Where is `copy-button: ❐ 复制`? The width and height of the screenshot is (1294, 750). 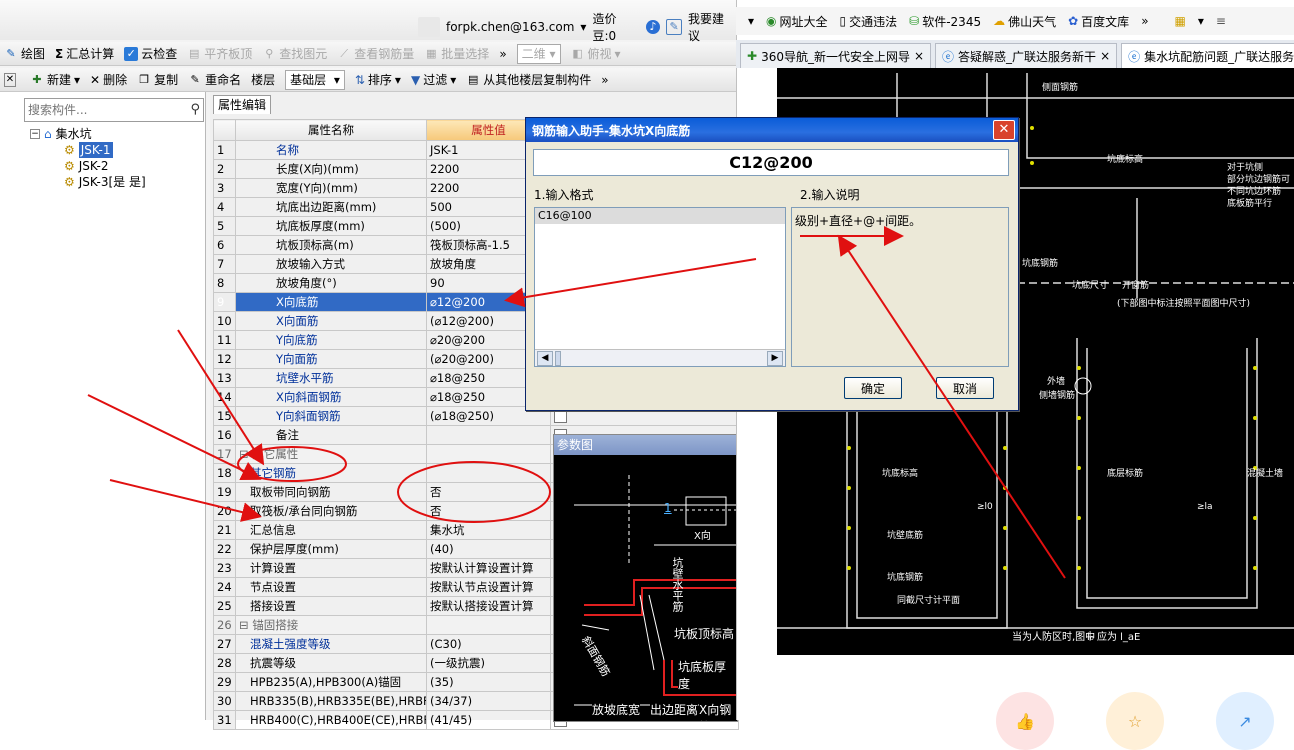 copy-button: ❐ 复制 is located at coordinates (157, 79).